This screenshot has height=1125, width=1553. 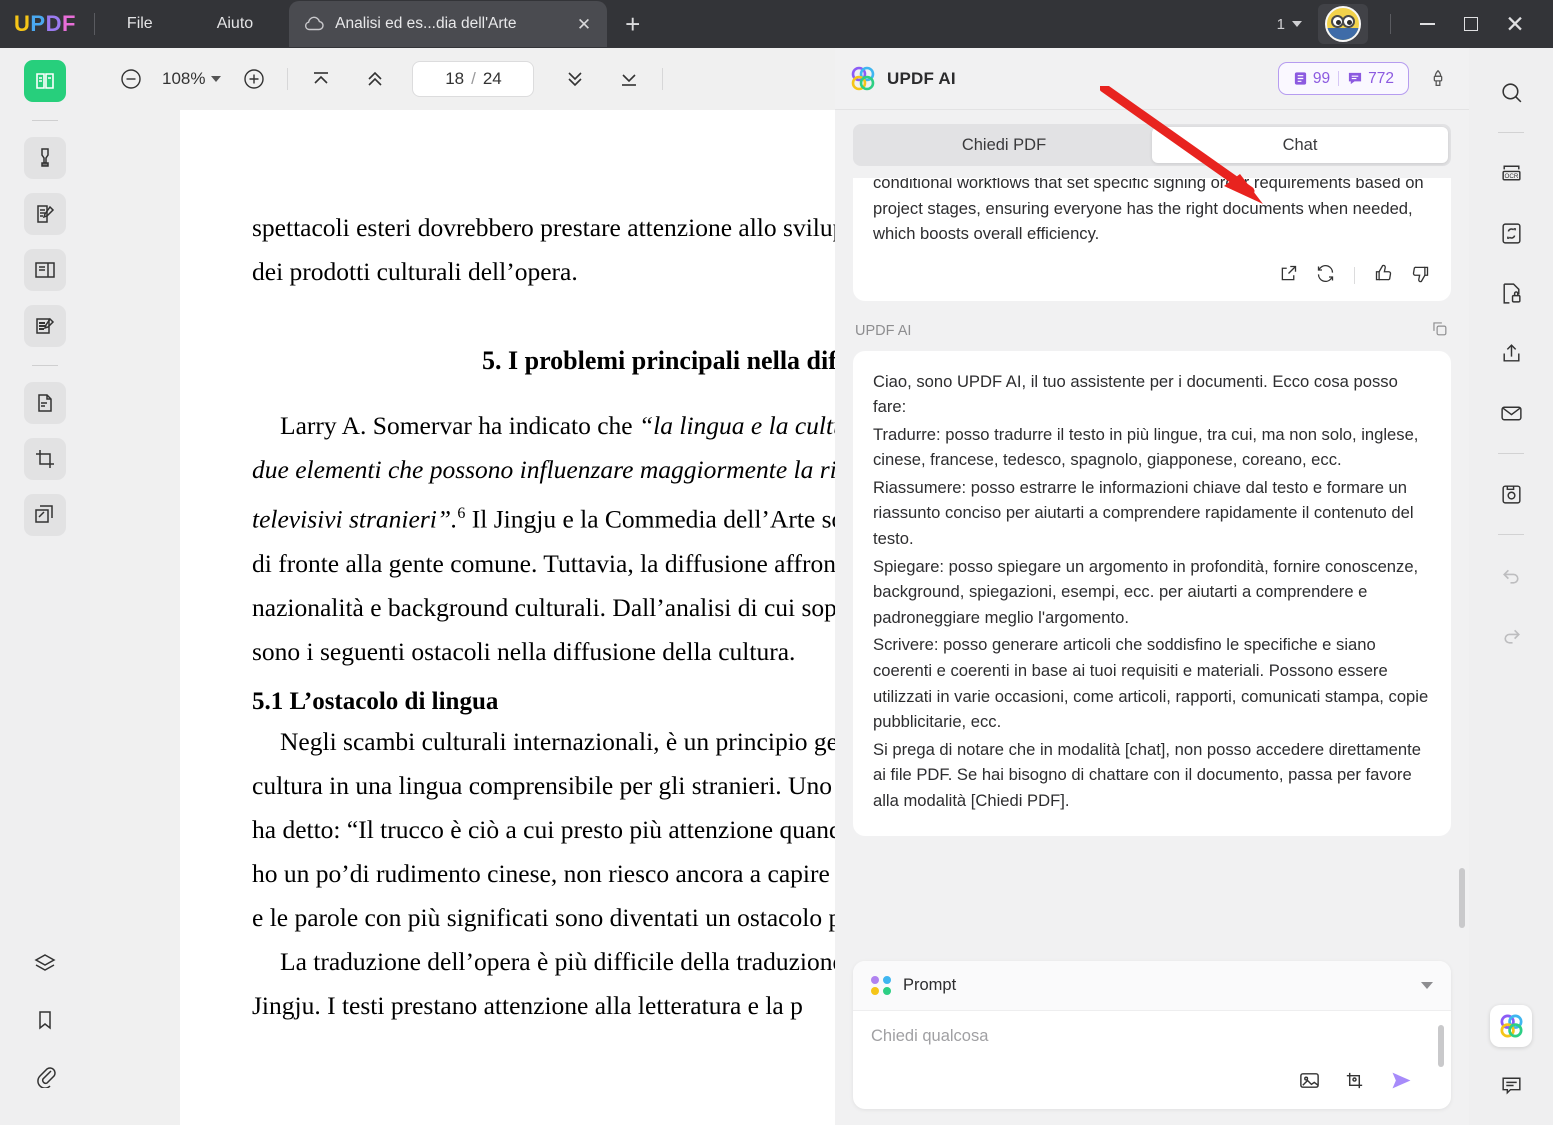 I want to click on document-credit: 99, so click(x=1311, y=79).